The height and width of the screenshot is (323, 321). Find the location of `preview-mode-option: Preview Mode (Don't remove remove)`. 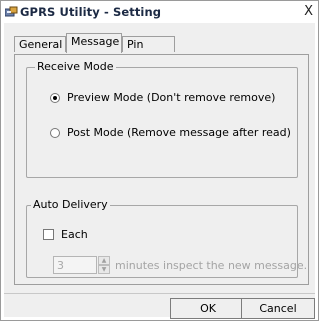

preview-mode-option: Preview Mode (Don't remove remove) is located at coordinates (162, 97).